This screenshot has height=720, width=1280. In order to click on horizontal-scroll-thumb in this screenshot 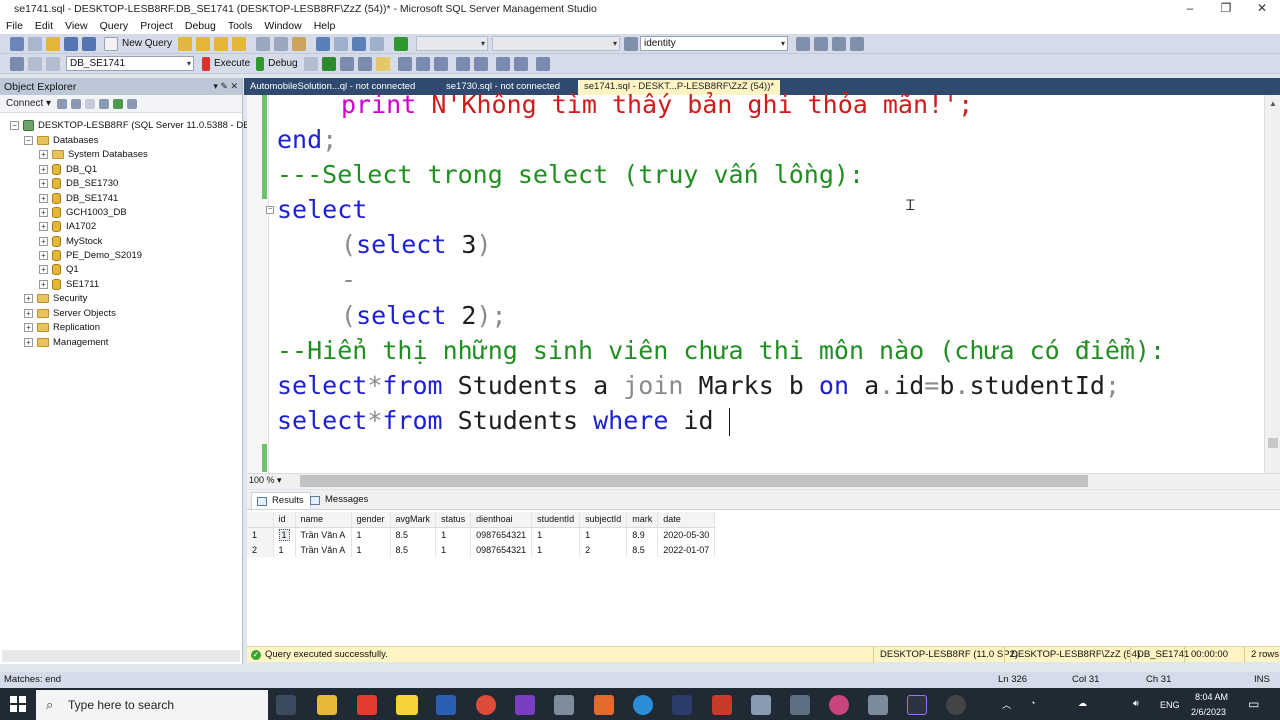, I will do `click(694, 481)`.